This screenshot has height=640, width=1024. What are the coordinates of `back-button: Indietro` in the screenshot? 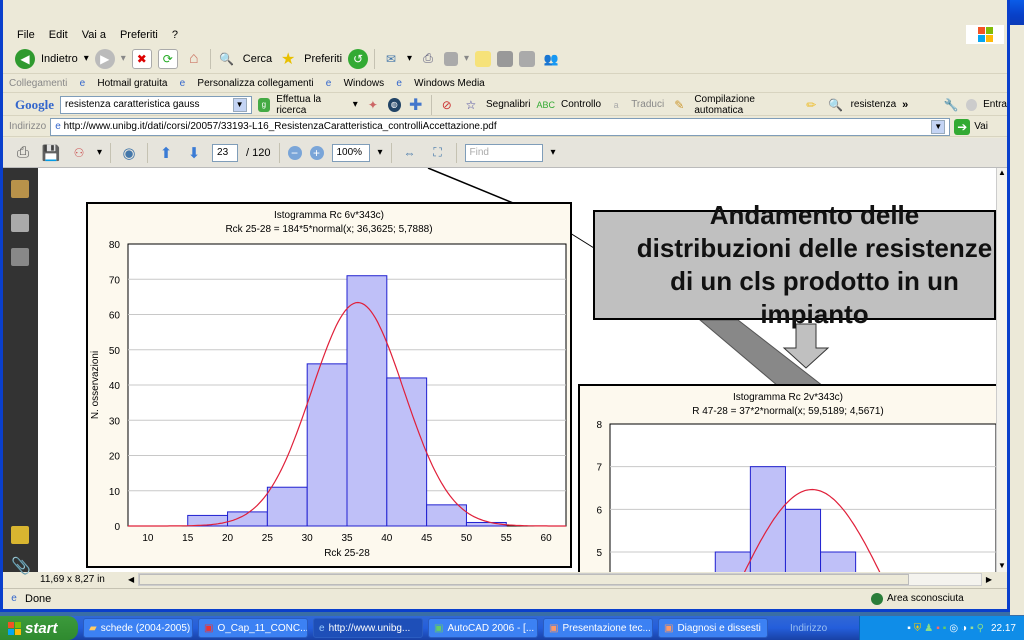 It's located at (59, 59).